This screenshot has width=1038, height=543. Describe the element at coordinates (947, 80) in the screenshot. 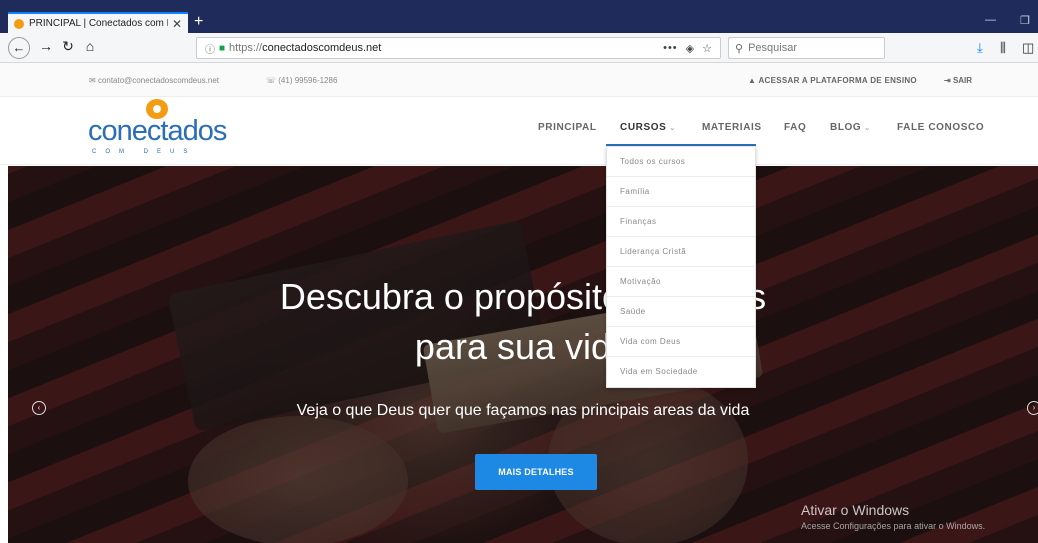

I see `logout-icon: ⇥` at that location.